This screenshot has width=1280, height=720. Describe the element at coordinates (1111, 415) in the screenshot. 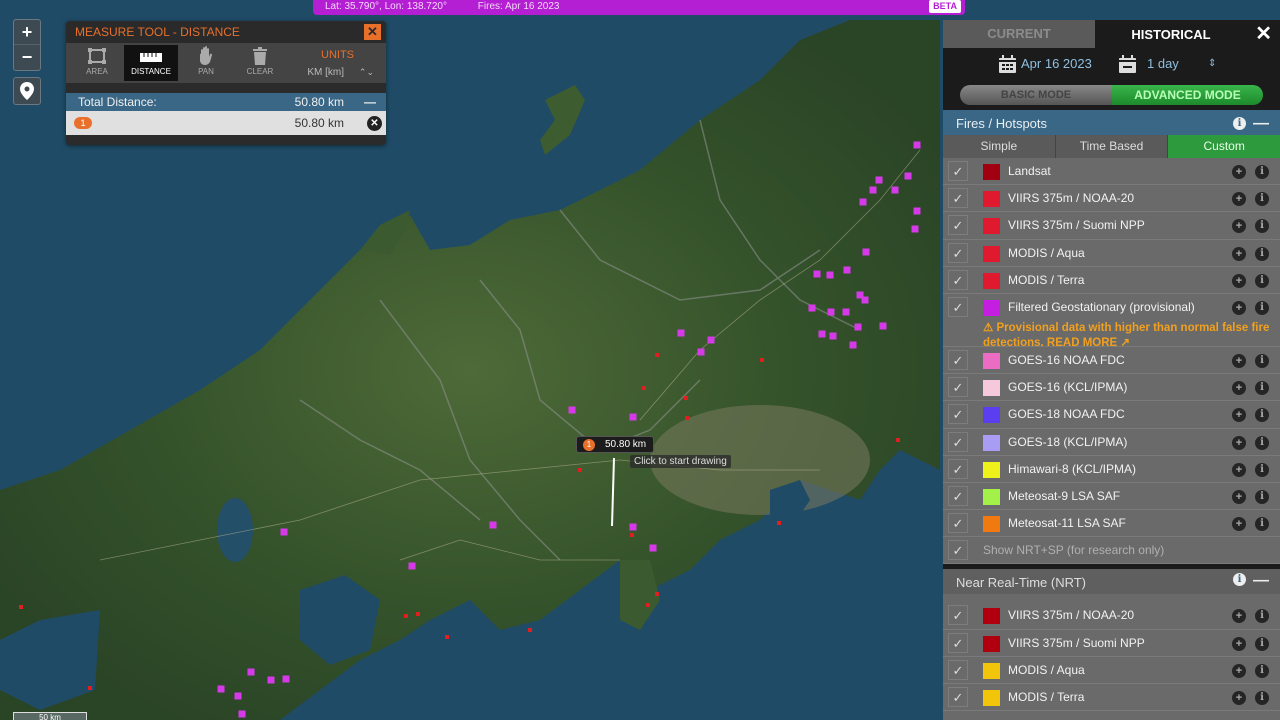

I see `layer-row: ✓ GOES-18 NOAA FDC + i` at that location.